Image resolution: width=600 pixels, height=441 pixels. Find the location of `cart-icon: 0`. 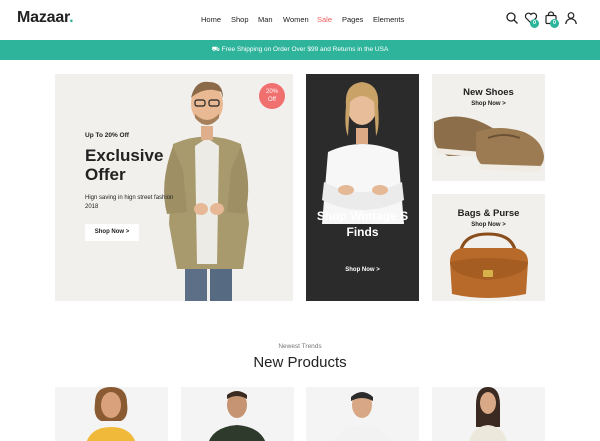

cart-icon: 0 is located at coordinates (551, 19).